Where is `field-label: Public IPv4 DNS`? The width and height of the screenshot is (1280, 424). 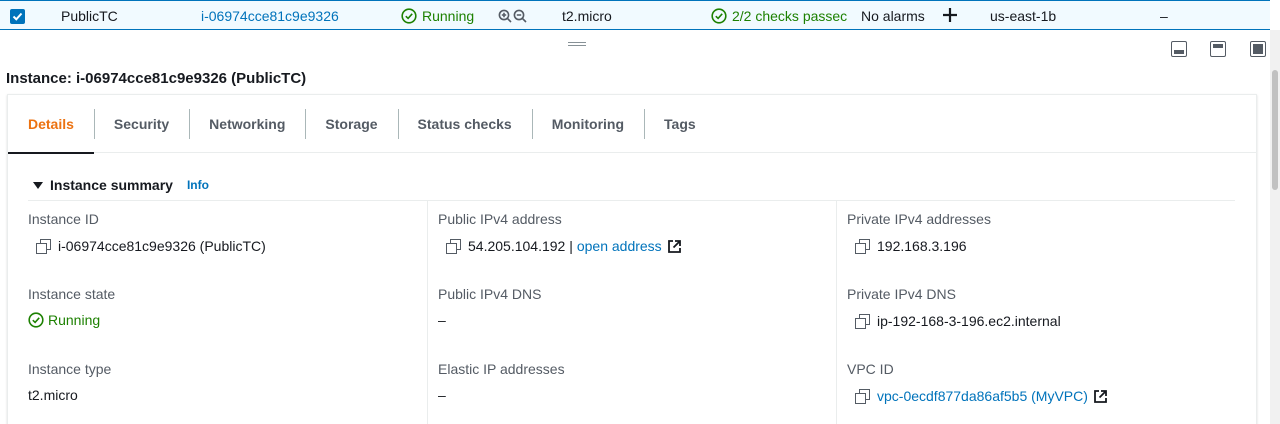 field-label: Public IPv4 DNS is located at coordinates (490, 294).